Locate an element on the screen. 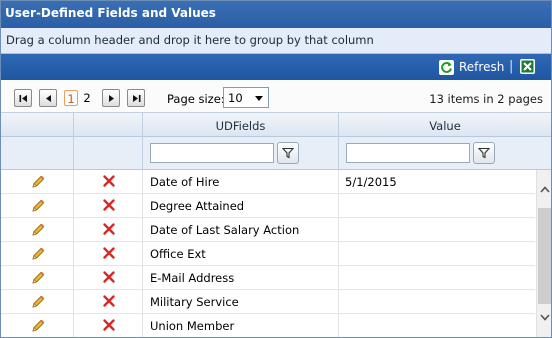 Image resolution: width=552 pixels, height=338 pixels. udfield-name: Date of Last Salary Action is located at coordinates (241, 230).